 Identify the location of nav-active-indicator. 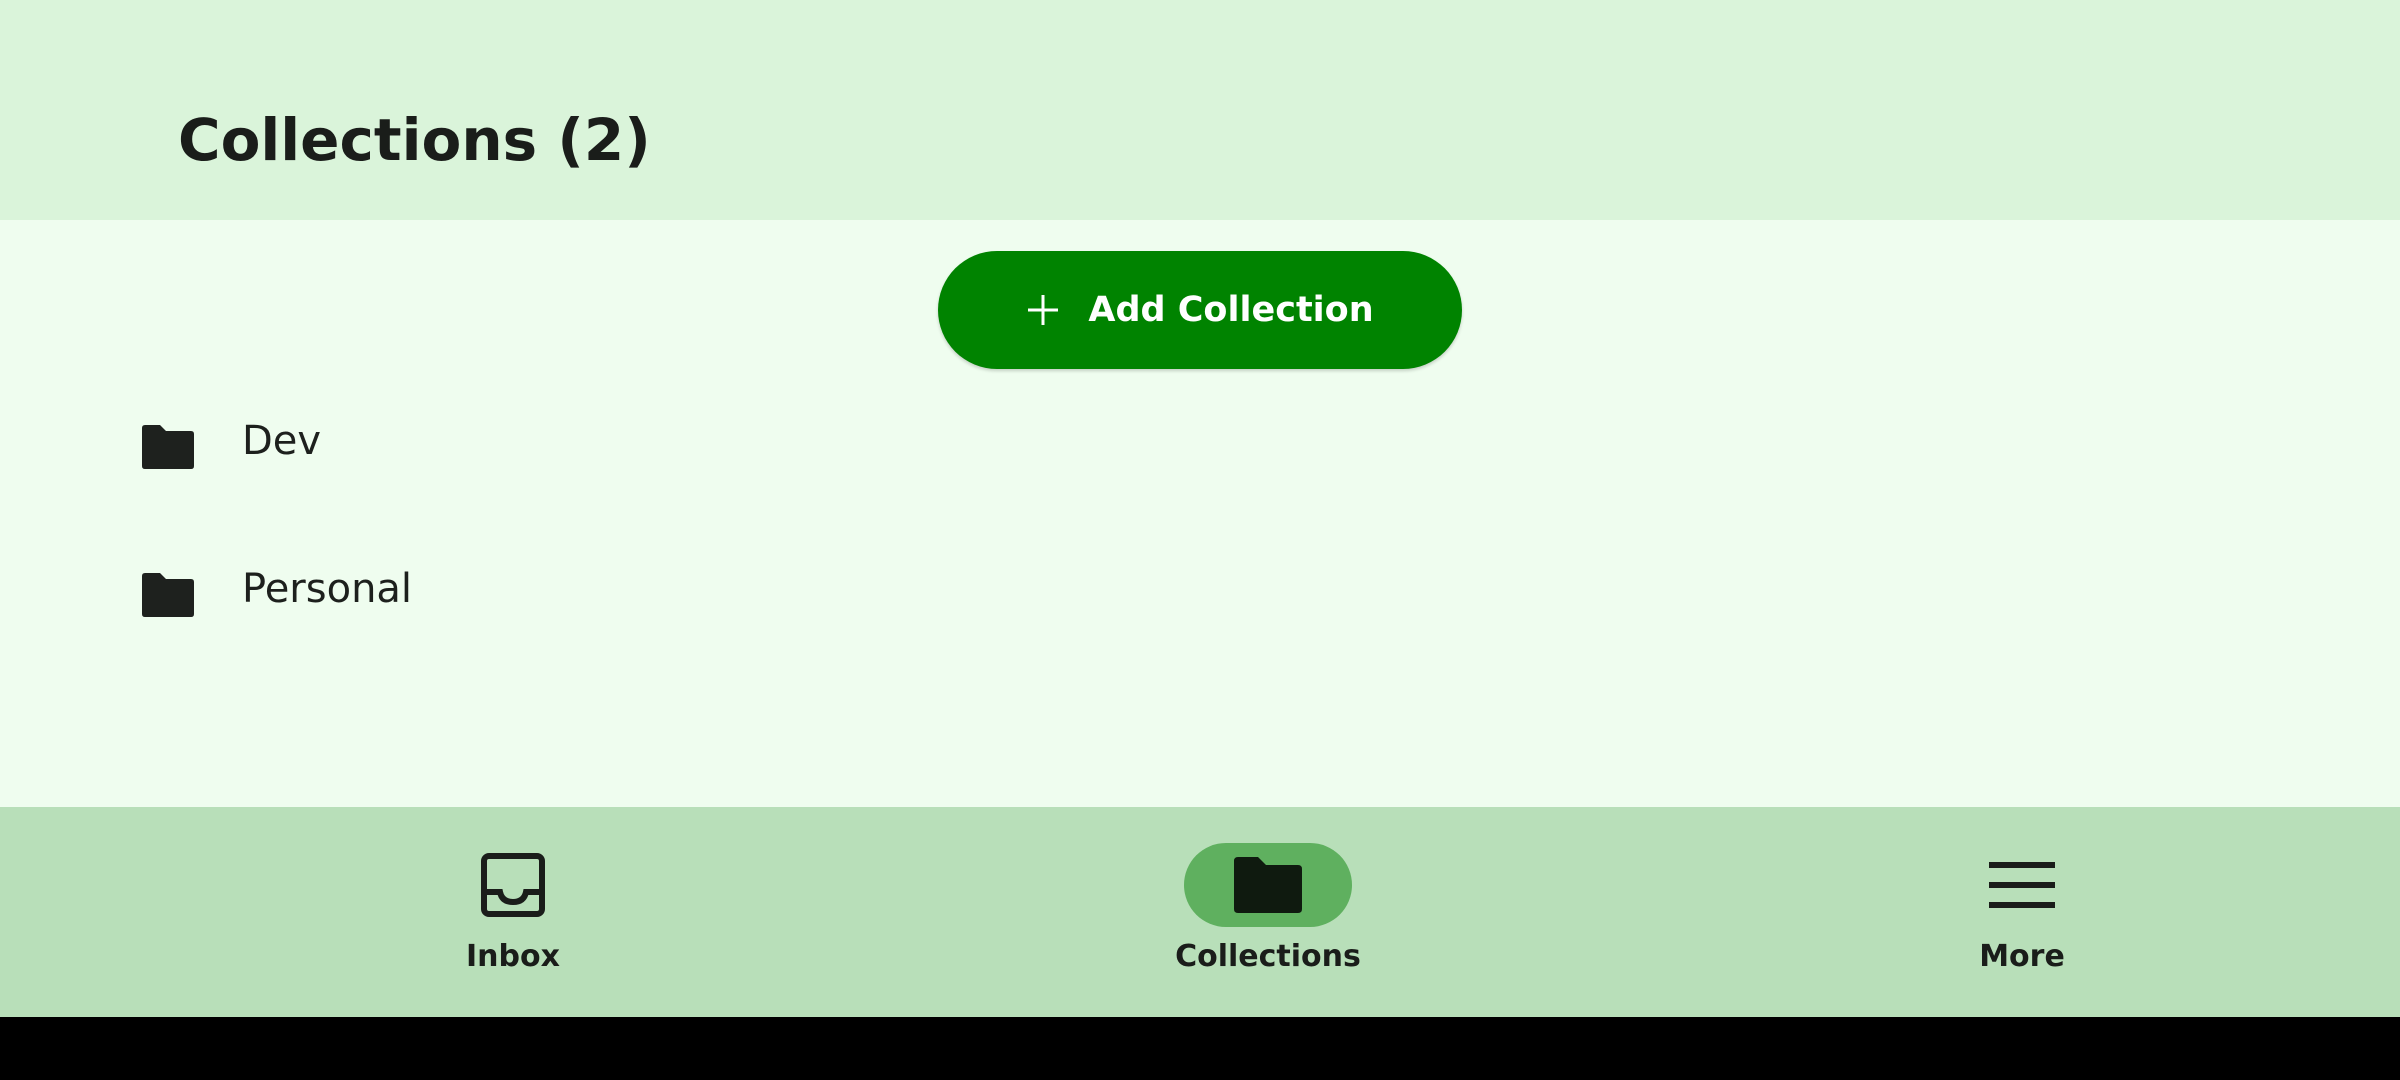
(1268, 885).